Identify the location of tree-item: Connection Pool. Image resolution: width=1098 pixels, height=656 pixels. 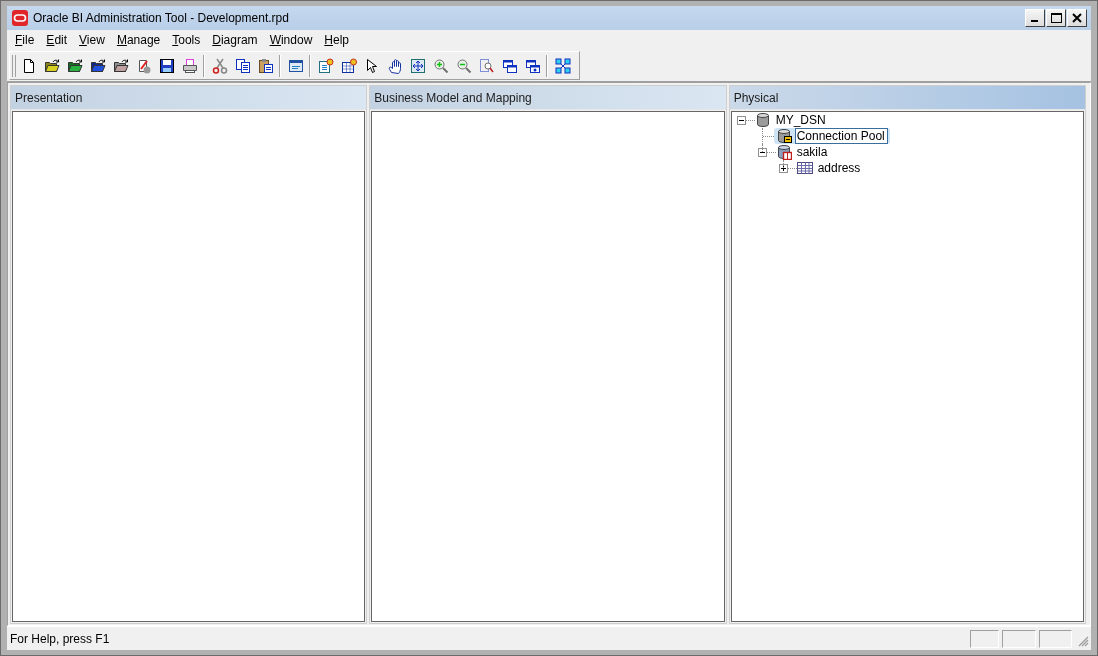
(831, 136).